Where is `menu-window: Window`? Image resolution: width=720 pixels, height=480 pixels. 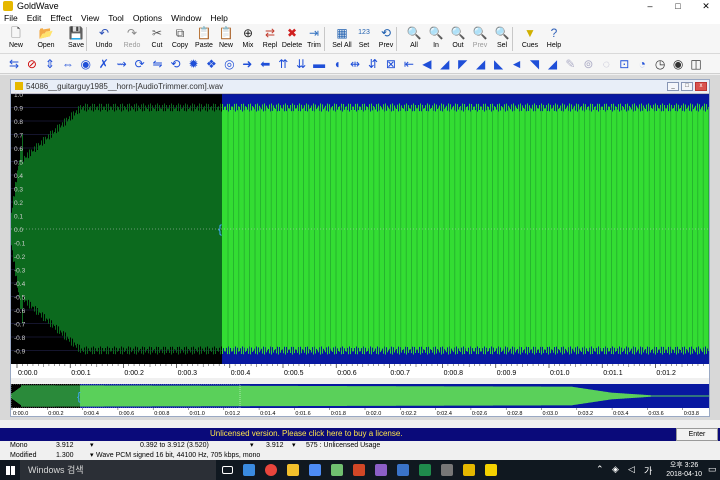
menu-window: Window is located at coordinates (186, 18).